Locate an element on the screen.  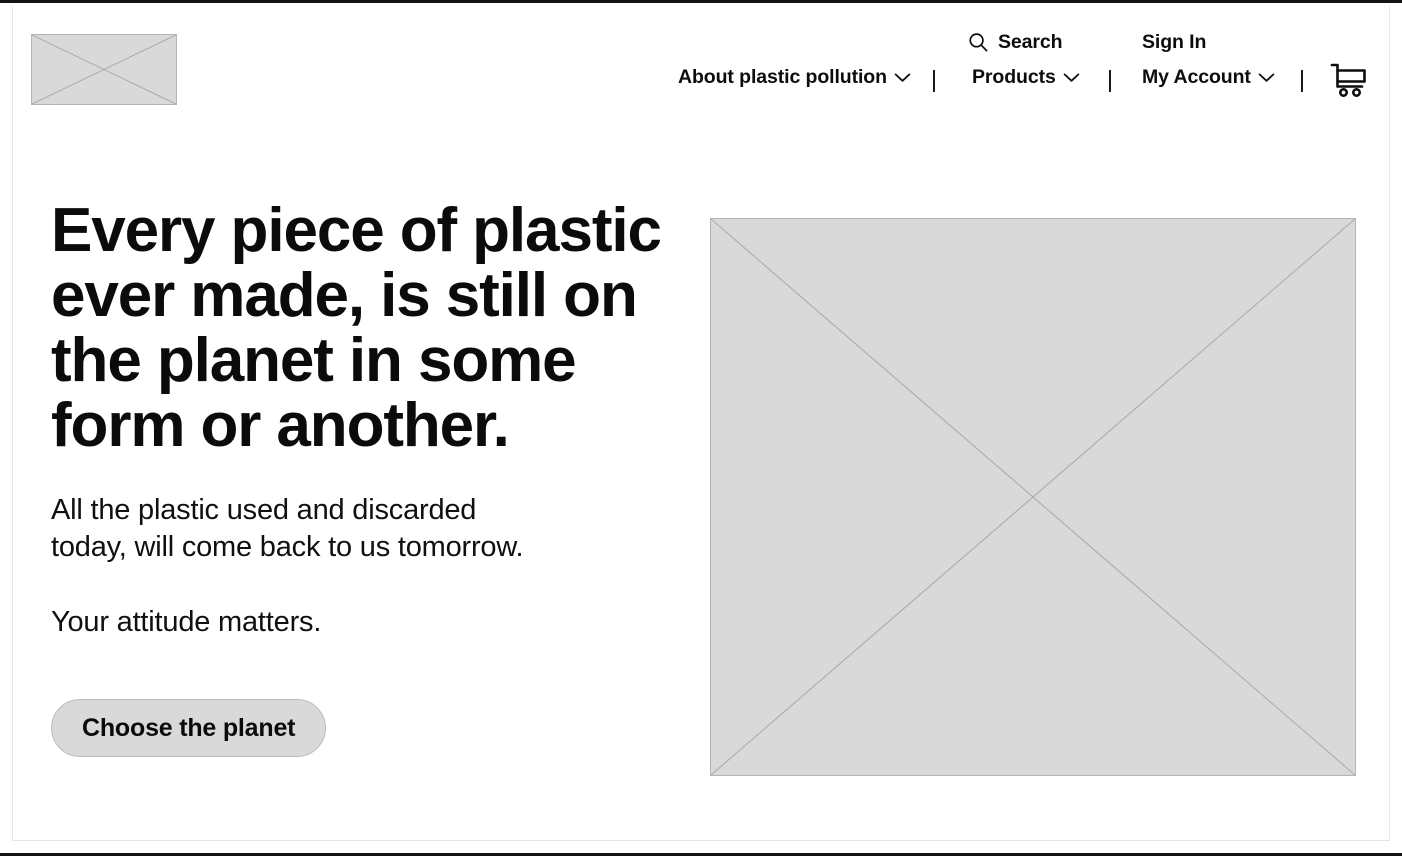
nav-item-products: Products is located at coordinates (1026, 77).